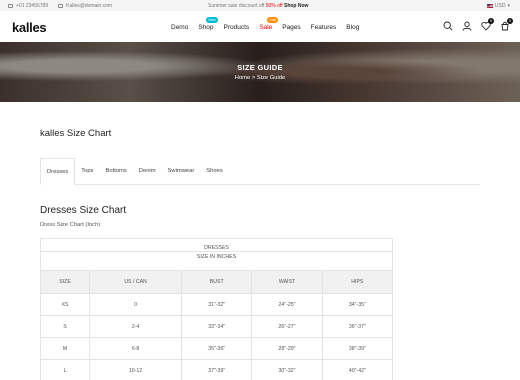  I want to click on header-waist: WAIST, so click(287, 282).